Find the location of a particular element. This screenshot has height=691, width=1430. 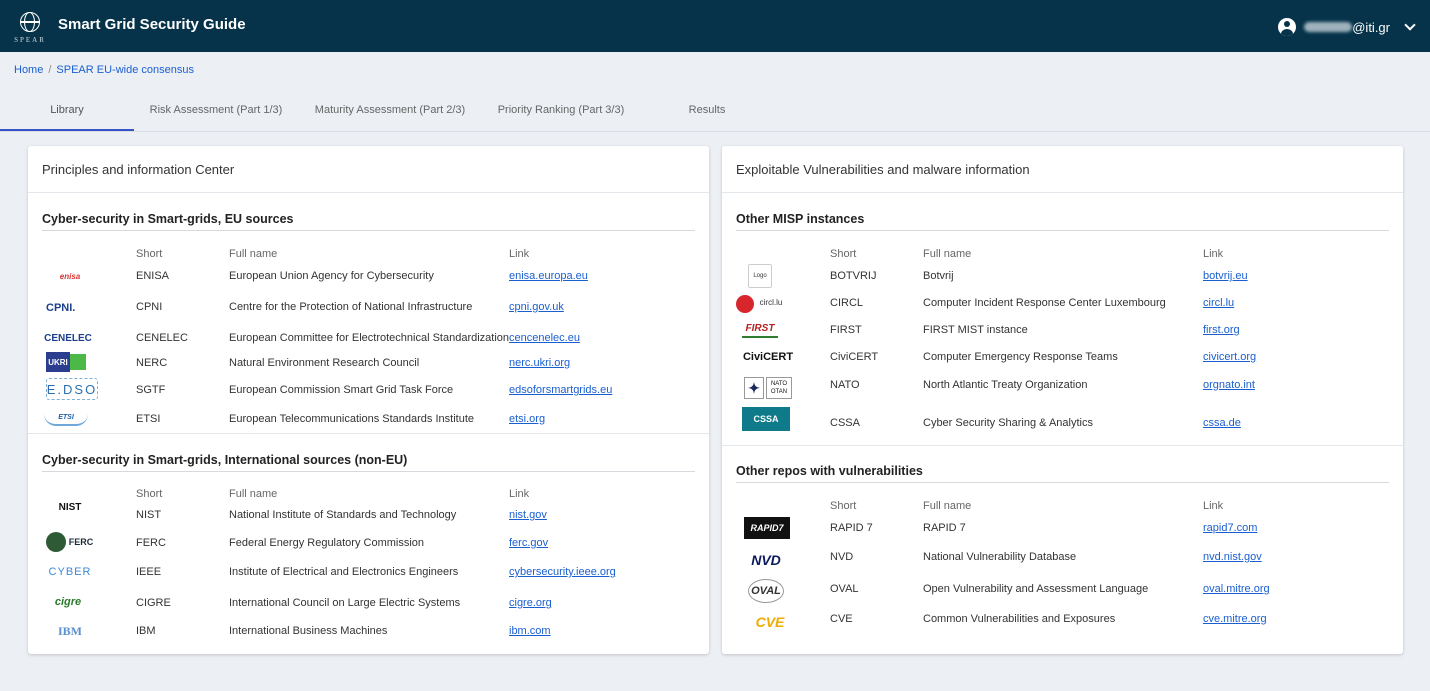

tab-results: Results is located at coordinates (707, 110).